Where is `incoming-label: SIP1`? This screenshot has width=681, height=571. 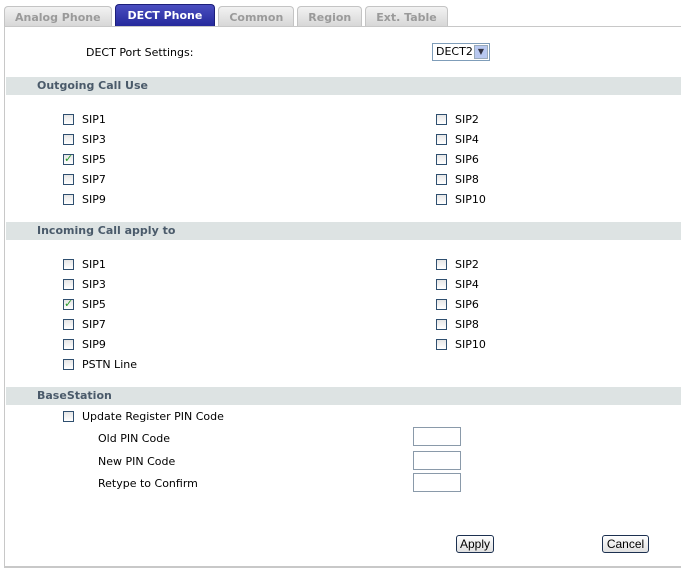 incoming-label: SIP1 is located at coordinates (94, 264).